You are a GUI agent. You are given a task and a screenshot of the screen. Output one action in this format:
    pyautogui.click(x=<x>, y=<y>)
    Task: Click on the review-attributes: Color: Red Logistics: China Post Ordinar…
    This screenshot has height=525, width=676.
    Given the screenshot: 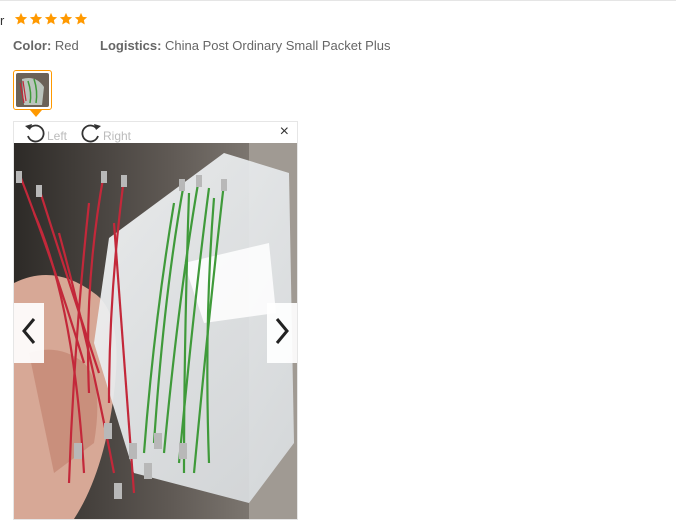 What is the action you would take?
    pyautogui.click(x=201, y=45)
    